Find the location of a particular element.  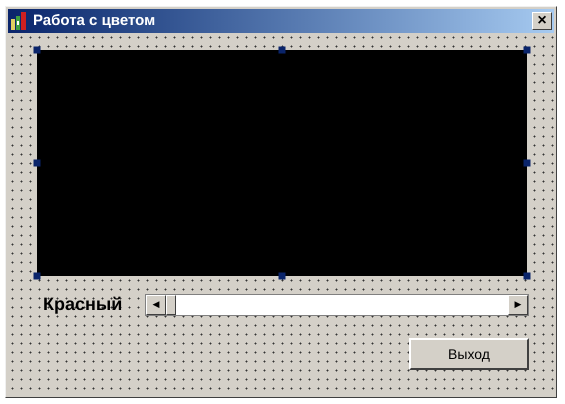

scroll-left-button: ◀ is located at coordinates (156, 304).